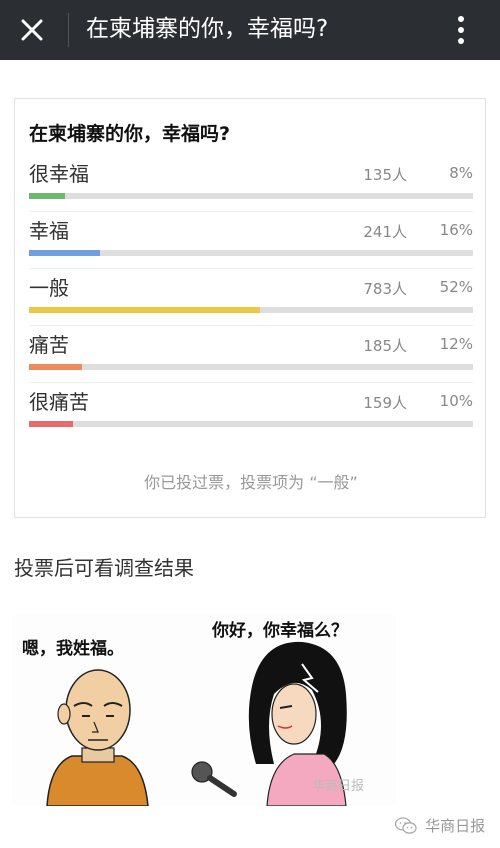  Describe the element at coordinates (461, 173) in the screenshot. I see `poll-option-percent: 8%` at that location.